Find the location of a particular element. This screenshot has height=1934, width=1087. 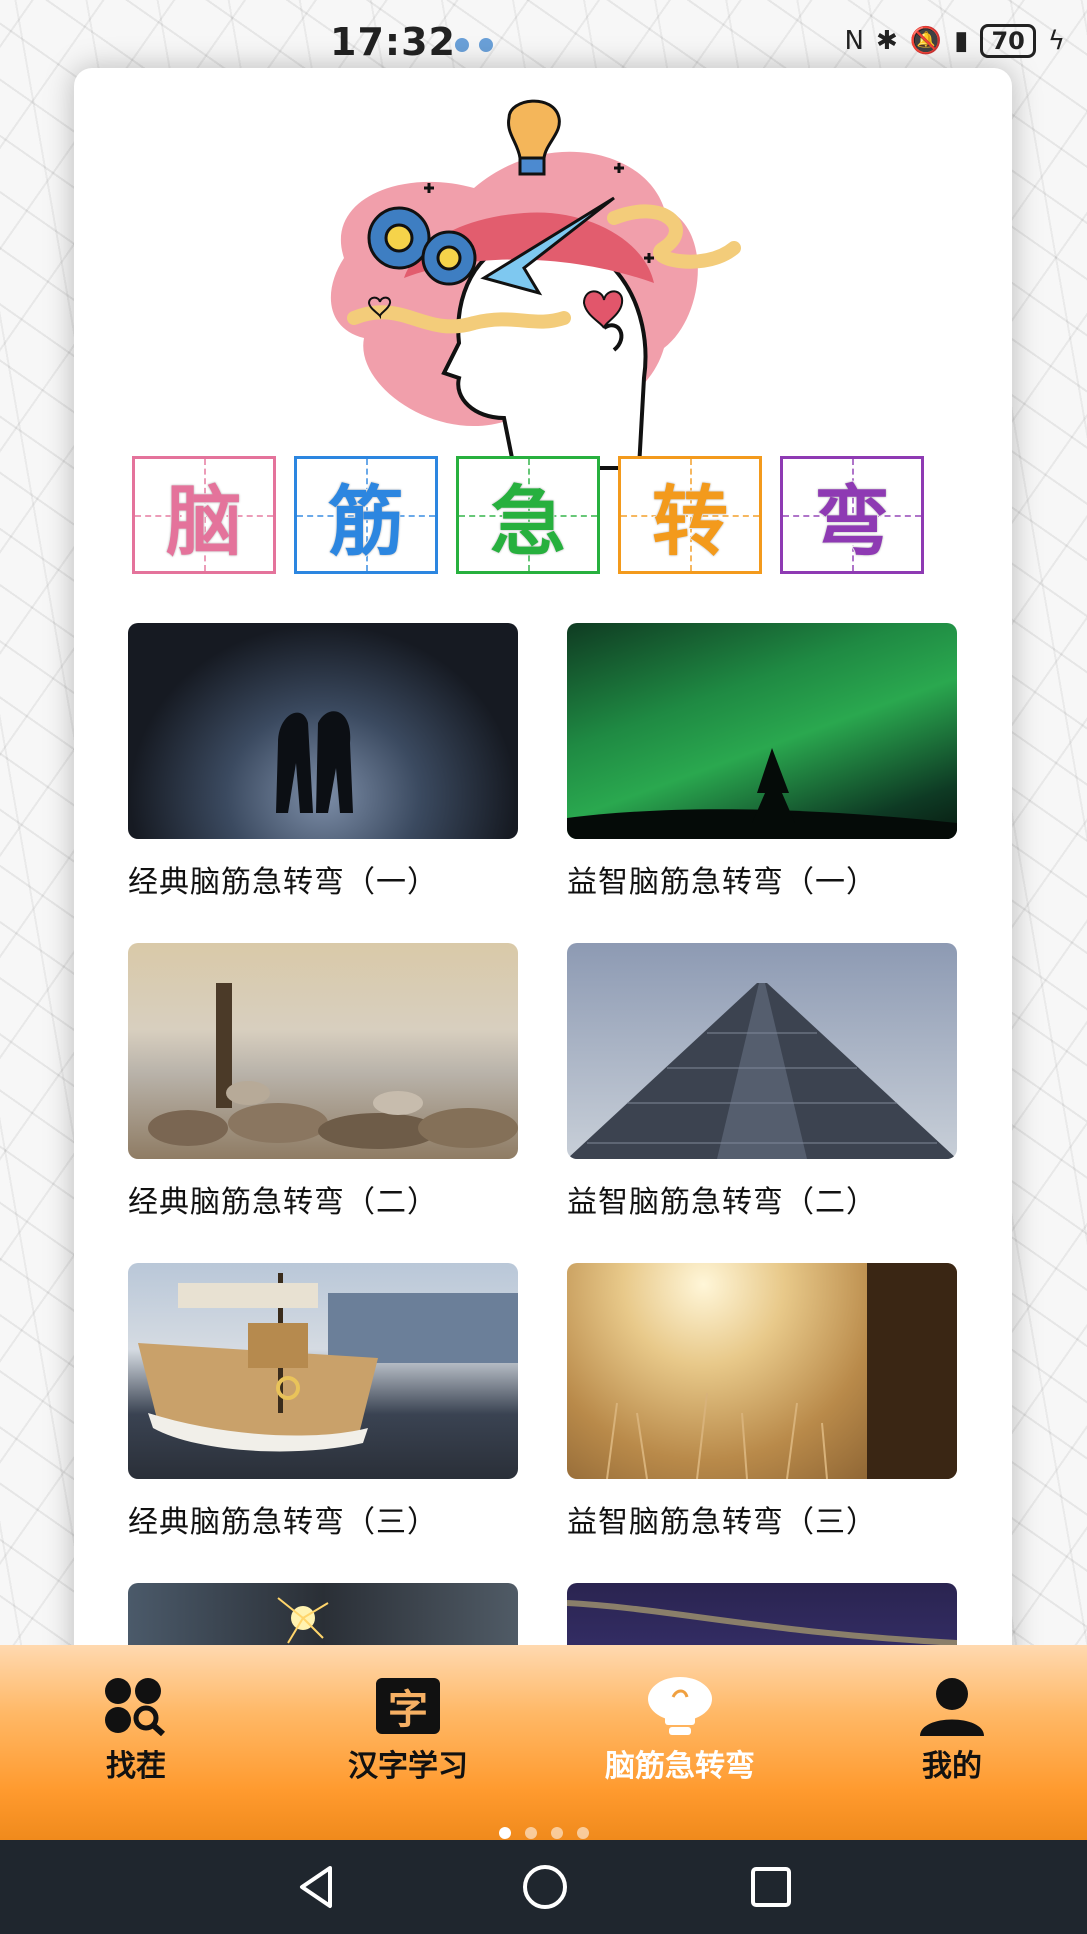

night-couple-photo is located at coordinates (323, 731).